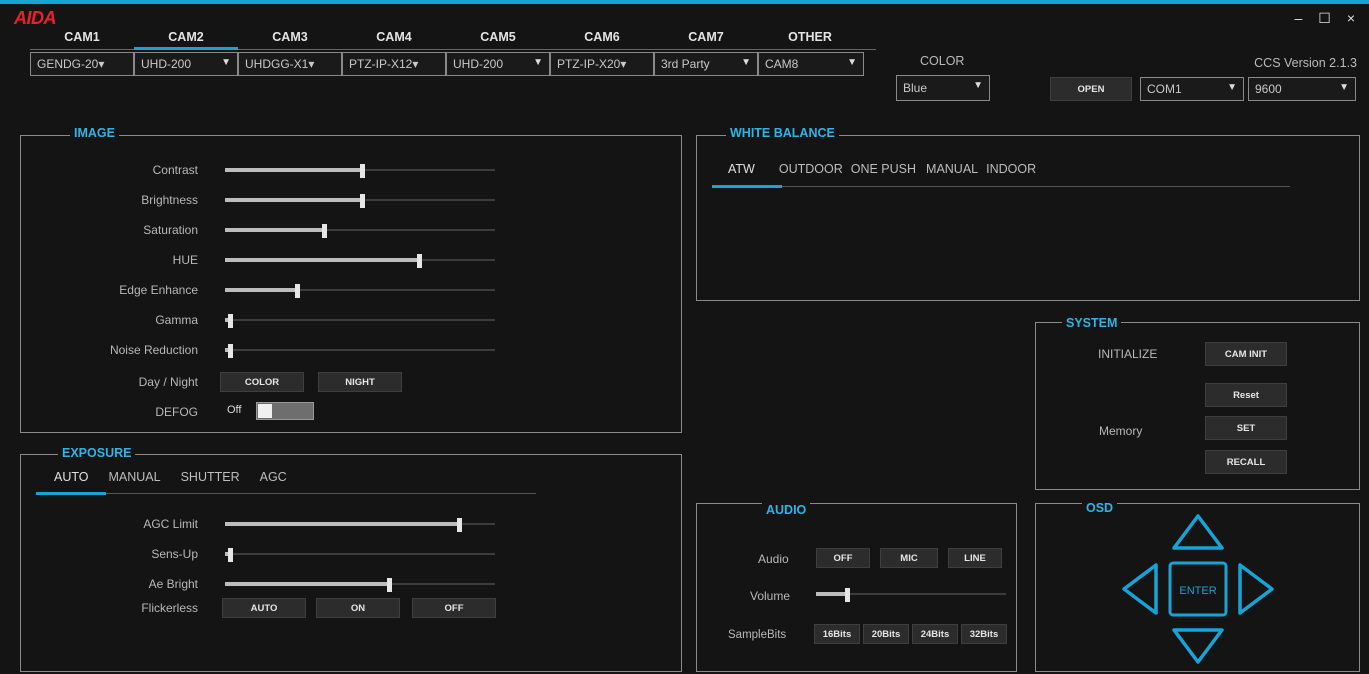  What do you see at coordinates (360, 291) in the screenshot?
I see `edge-enhance-slider` at bounding box center [360, 291].